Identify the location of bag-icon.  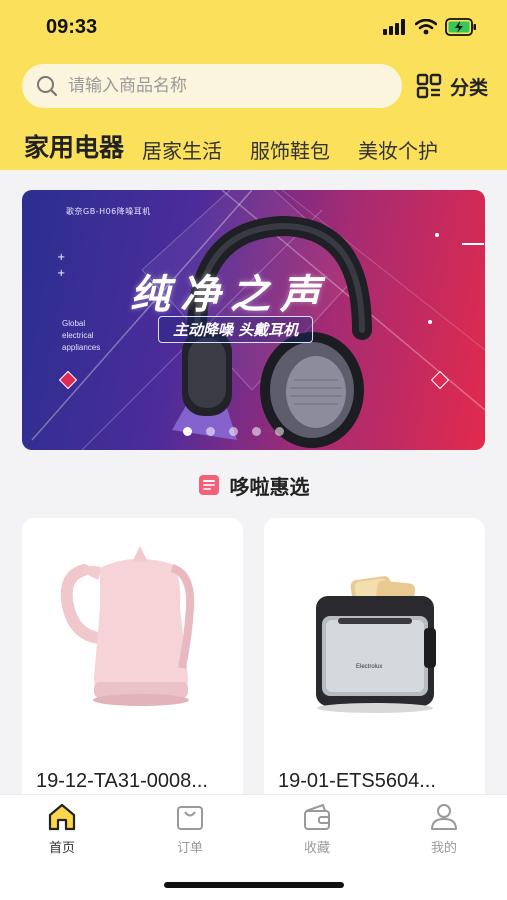
(190, 818).